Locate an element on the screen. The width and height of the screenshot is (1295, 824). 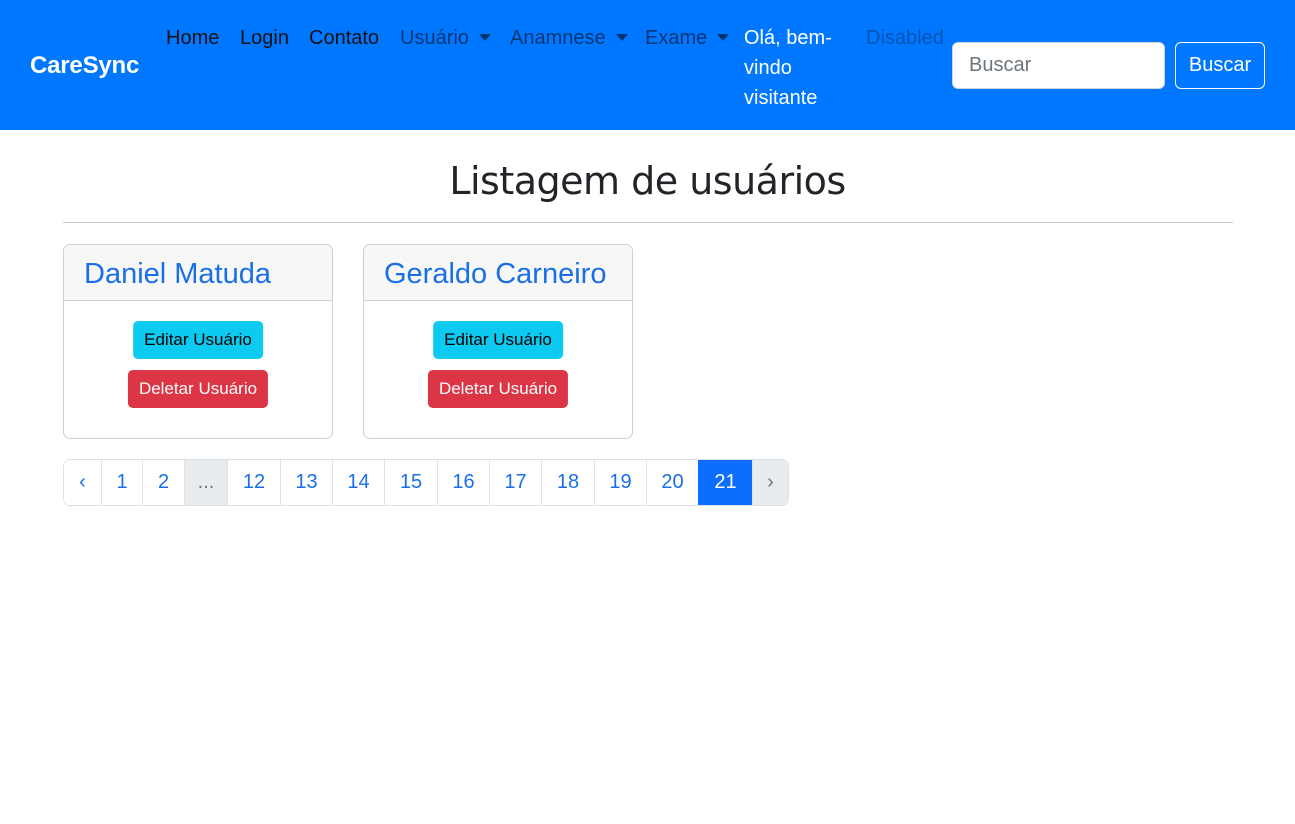
nav-link-disabled: Disabled is located at coordinates (905, 38).